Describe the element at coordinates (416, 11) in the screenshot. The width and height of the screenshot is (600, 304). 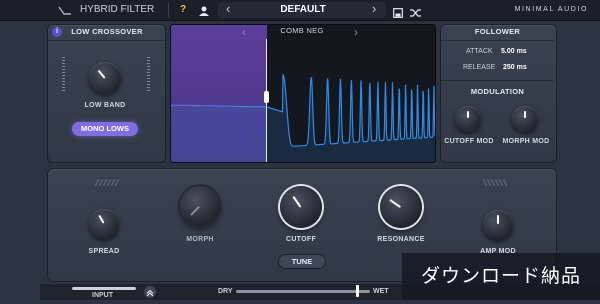
I see `shuffle-icon` at that location.